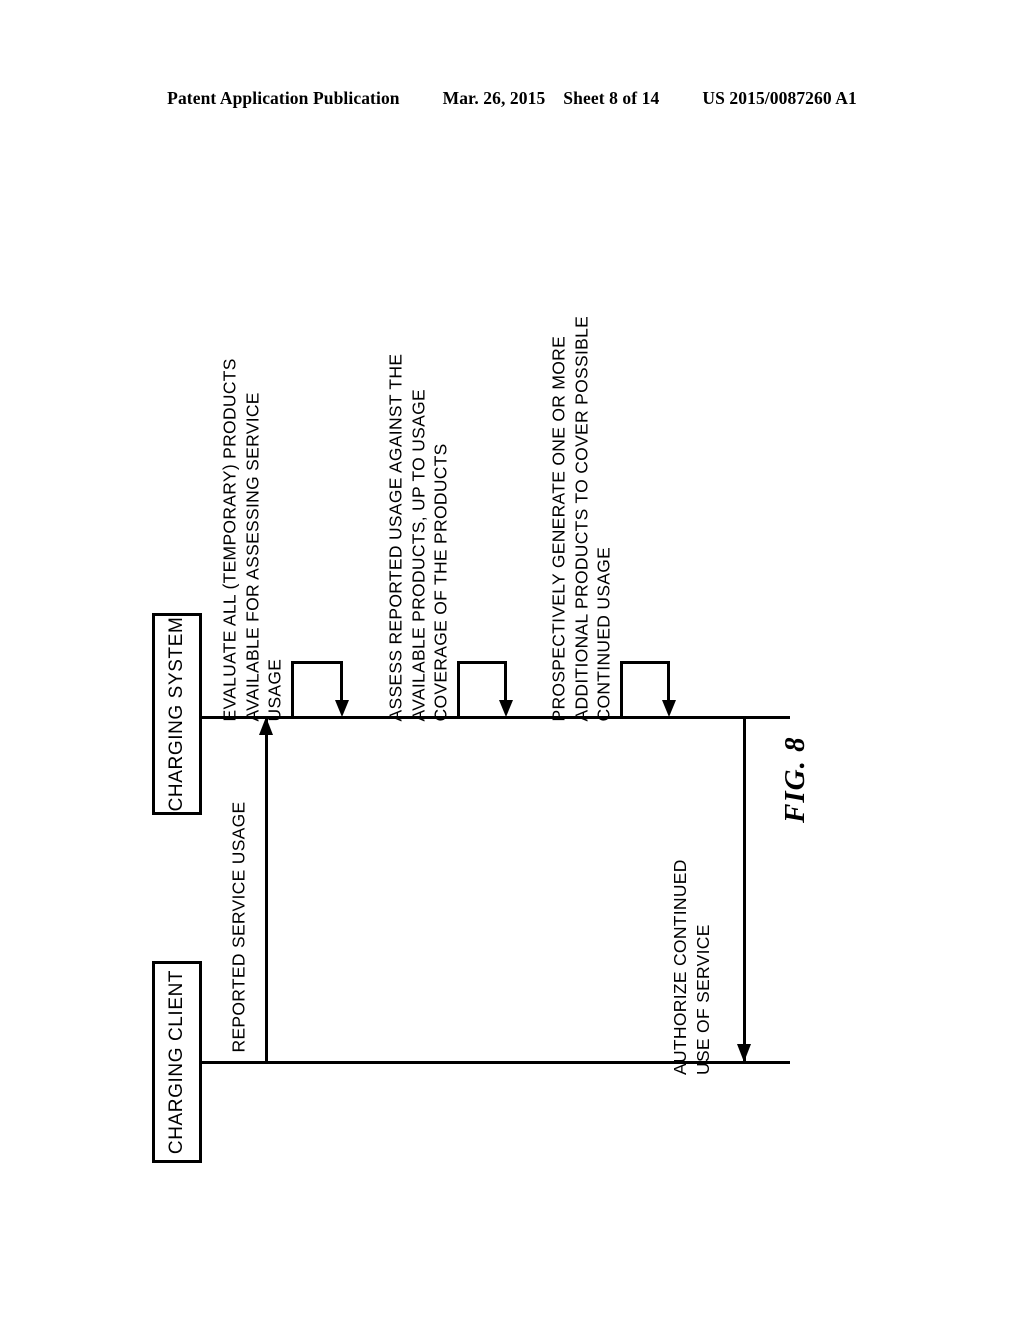  Describe the element at coordinates (744, 1053) in the screenshot. I see `arrowhead-authorize-continued-use` at that location.